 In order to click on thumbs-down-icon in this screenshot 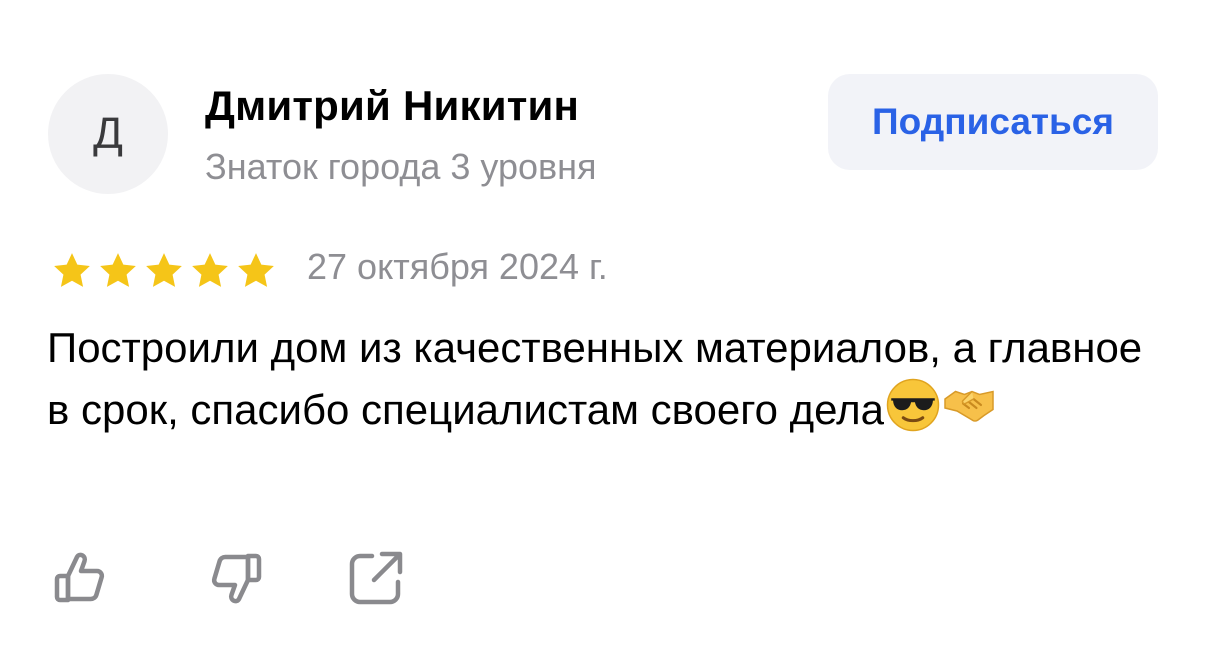, I will do `click(232, 578)`.